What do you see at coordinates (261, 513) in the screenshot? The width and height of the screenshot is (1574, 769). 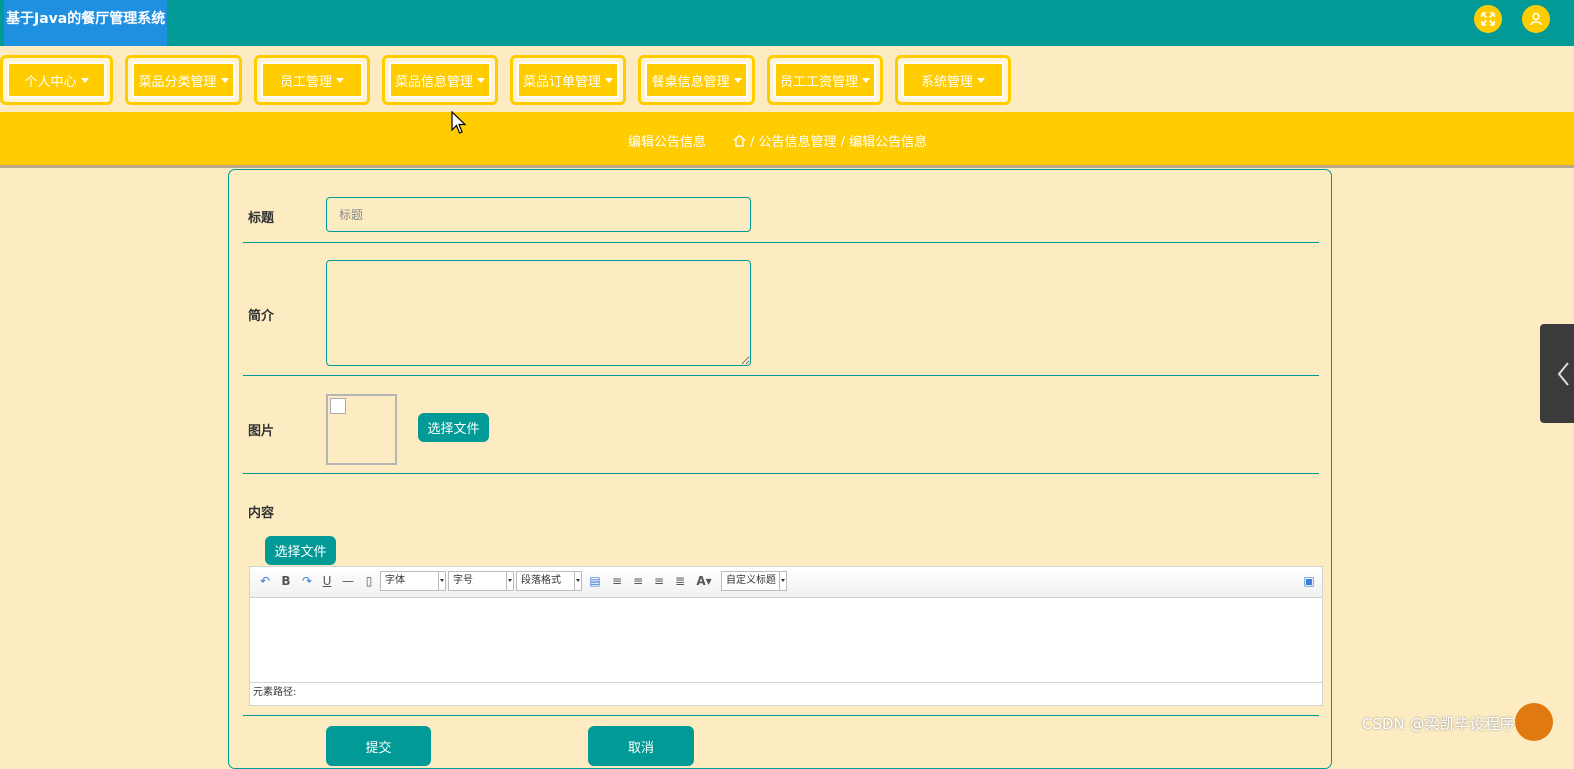 I see `content-label: 内容` at bounding box center [261, 513].